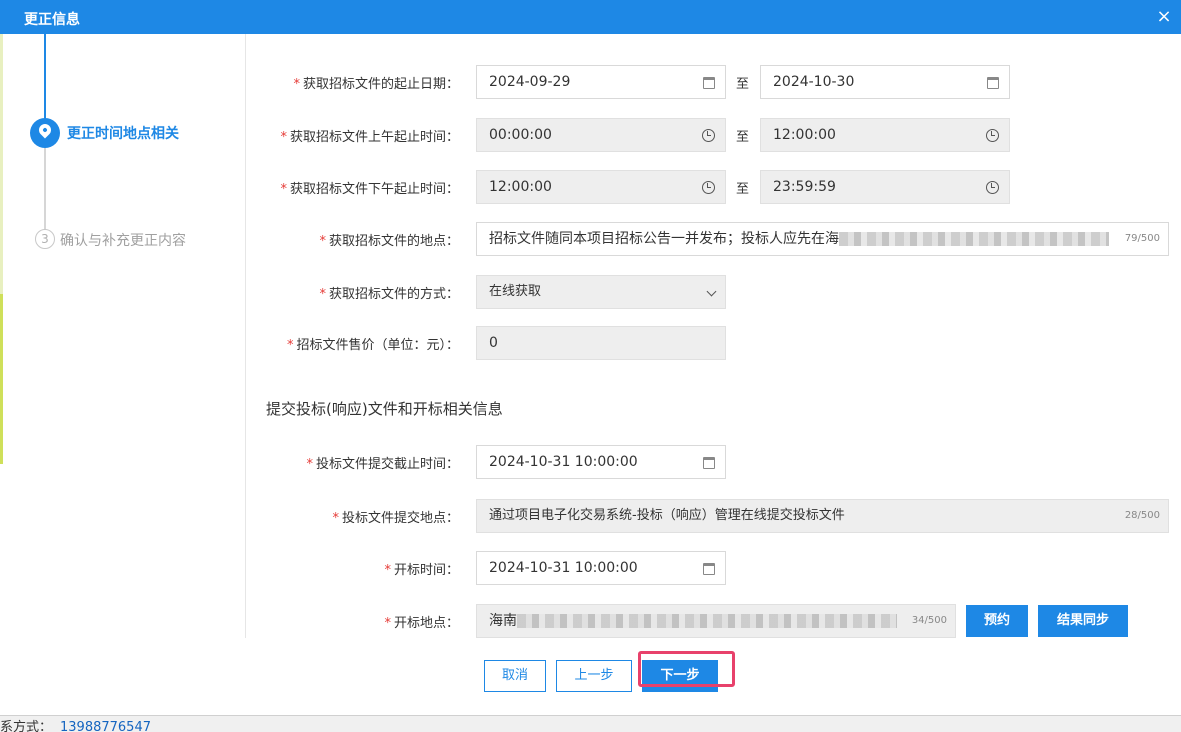  I want to click on row-morning-time: * 获取招标文件上午起止时间： 00:00:00 至 12:00:00, so click(713, 135).